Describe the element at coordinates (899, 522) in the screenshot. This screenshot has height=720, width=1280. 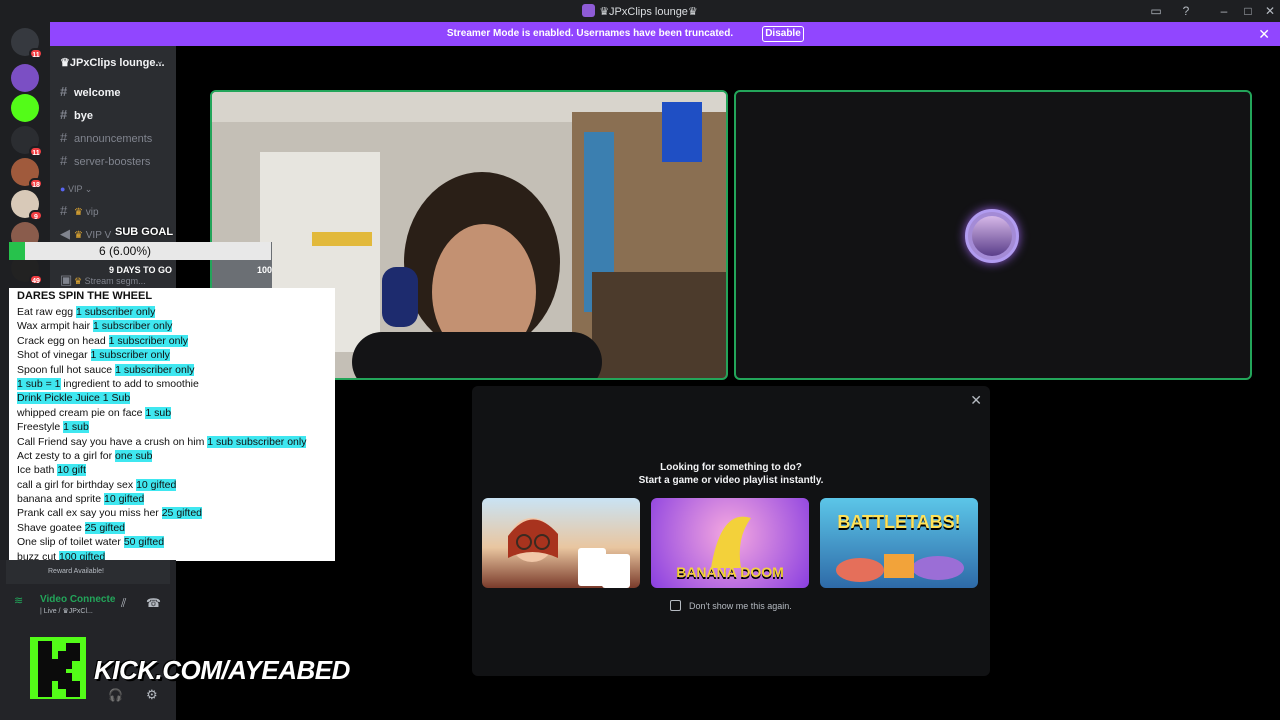
I see `game-title: BATTLETABS!` at that location.